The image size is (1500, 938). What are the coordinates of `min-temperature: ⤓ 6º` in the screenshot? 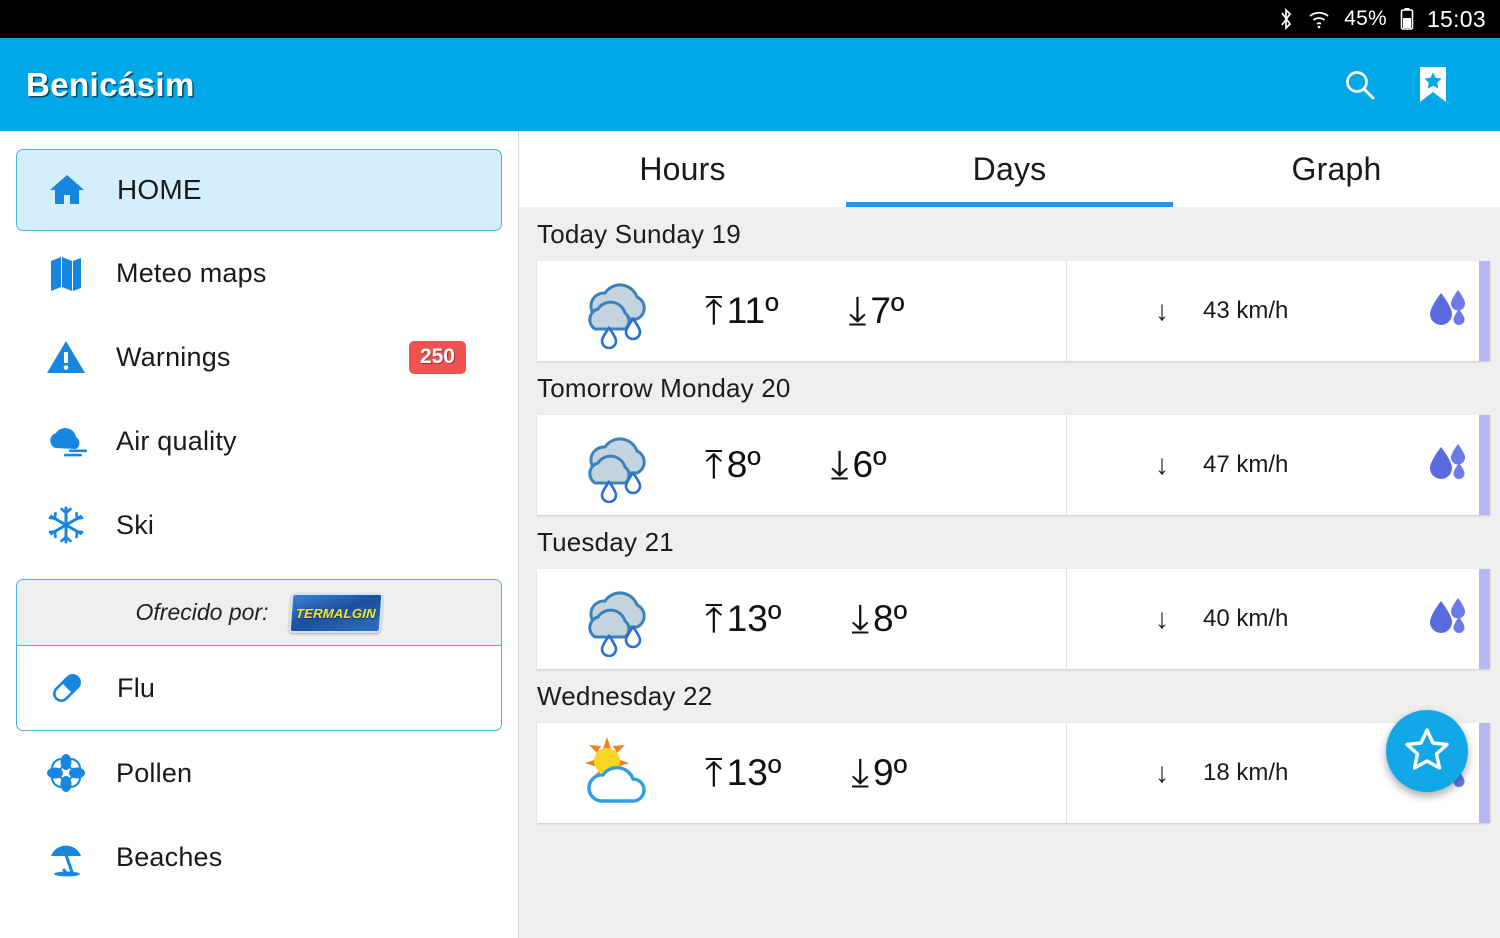 It's located at (859, 465).